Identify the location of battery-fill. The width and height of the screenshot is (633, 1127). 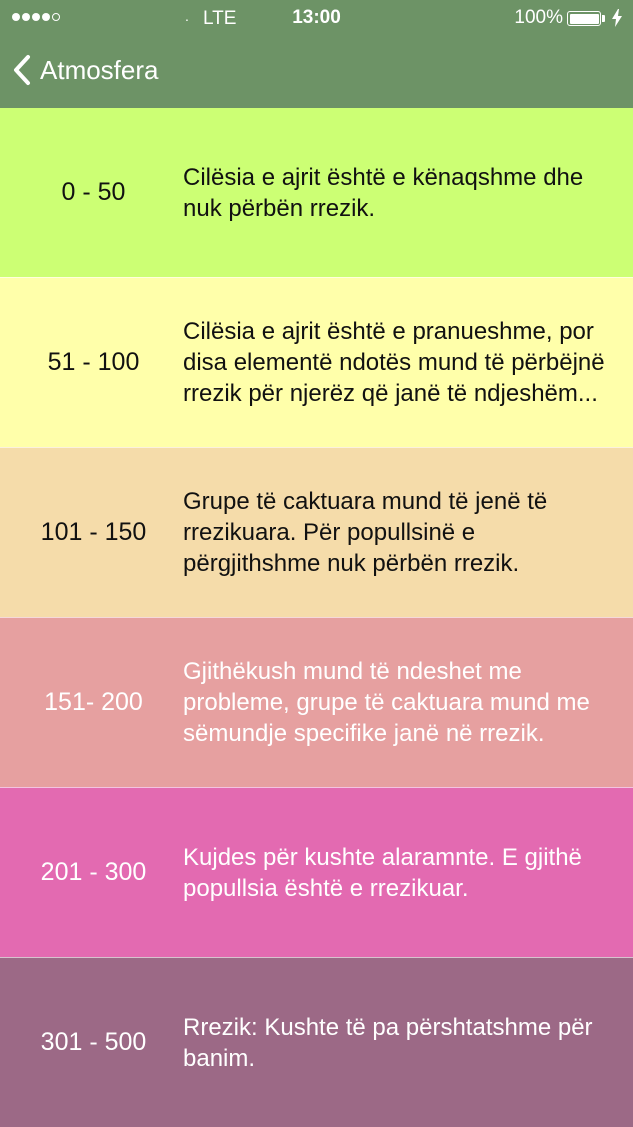
(584, 18).